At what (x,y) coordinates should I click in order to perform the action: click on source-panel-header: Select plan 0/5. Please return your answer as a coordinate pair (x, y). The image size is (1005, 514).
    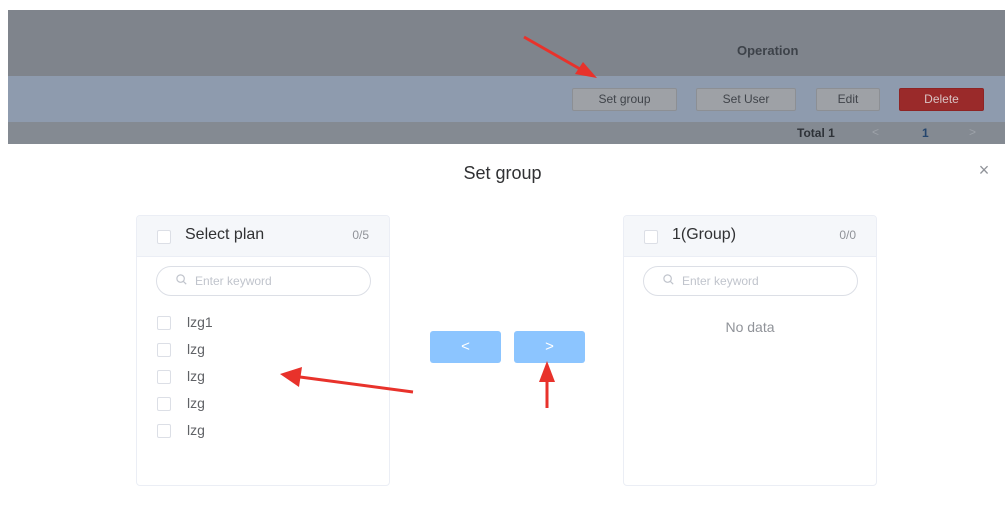
    Looking at the image, I should click on (263, 236).